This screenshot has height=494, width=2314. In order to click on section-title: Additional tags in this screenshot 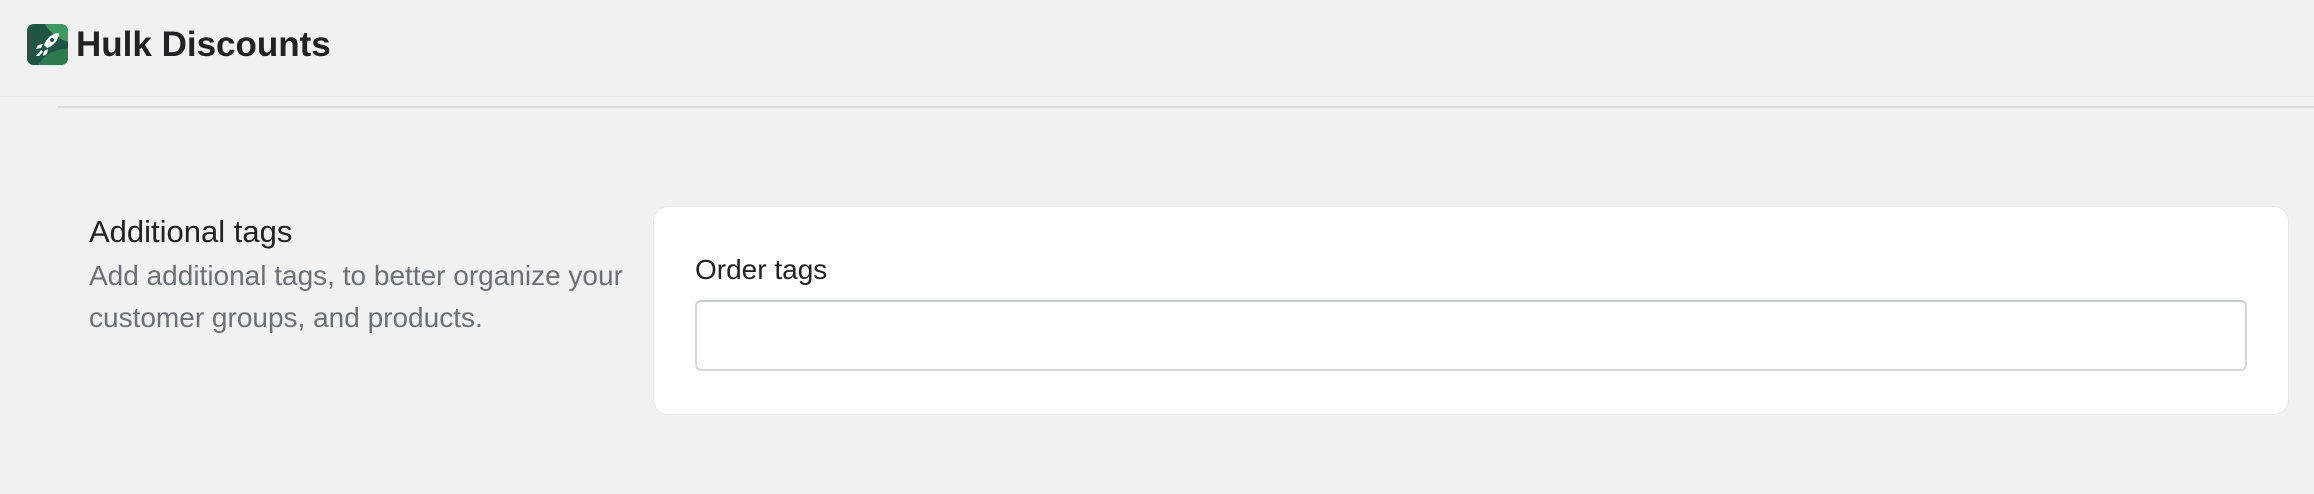, I will do `click(191, 231)`.